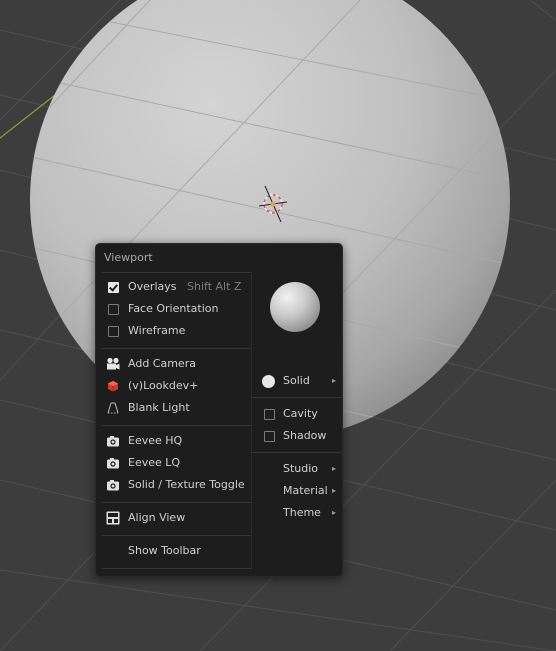 The height and width of the screenshot is (651, 556). What do you see at coordinates (214, 286) in the screenshot?
I see `overlays-shortcut: Shift Alt Z` at bounding box center [214, 286].